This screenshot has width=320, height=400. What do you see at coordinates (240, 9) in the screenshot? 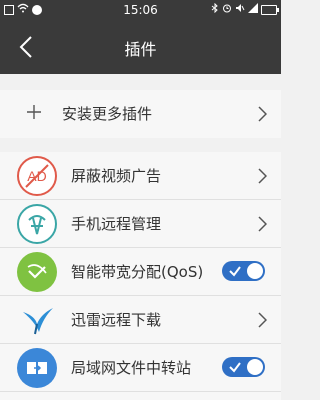
I see `mute-icon` at bounding box center [240, 9].